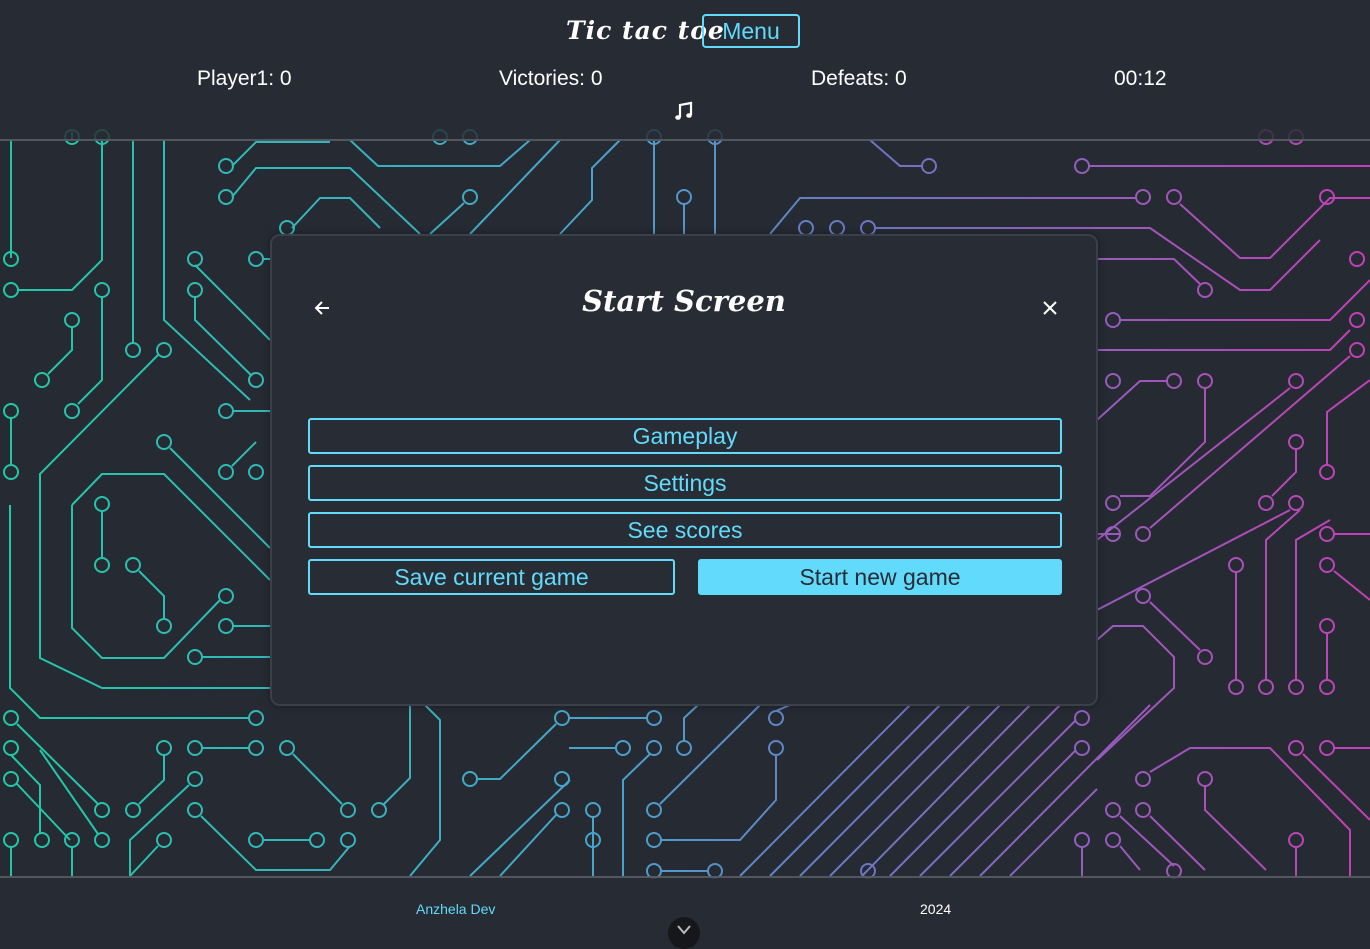 Image resolution: width=1370 pixels, height=949 pixels. I want to click on settings-button: Settings, so click(685, 483).